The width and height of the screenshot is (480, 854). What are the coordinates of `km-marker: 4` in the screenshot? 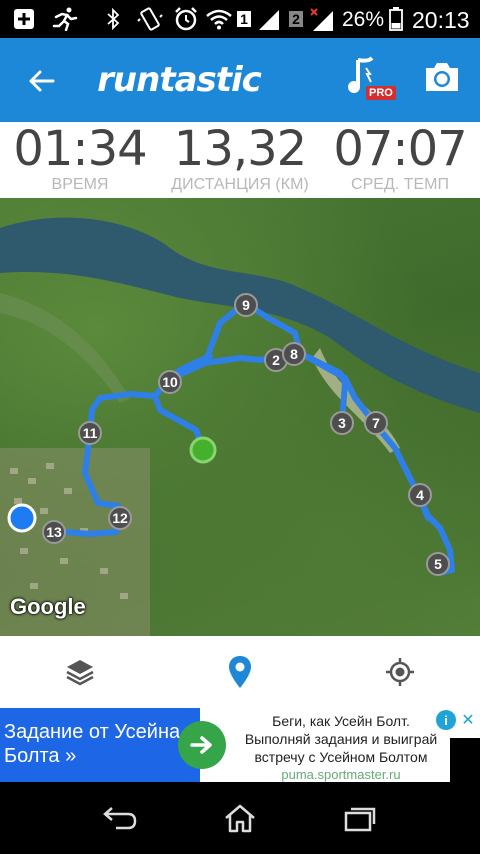 It's located at (420, 495).